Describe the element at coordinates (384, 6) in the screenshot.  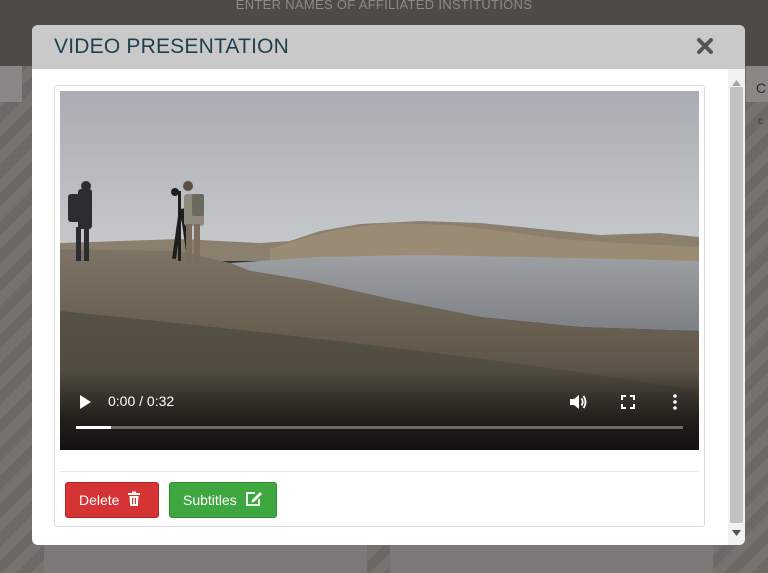
I see `background-header-text: ENTER NAMES OF AFFILIATED INSTITUTIONS` at that location.